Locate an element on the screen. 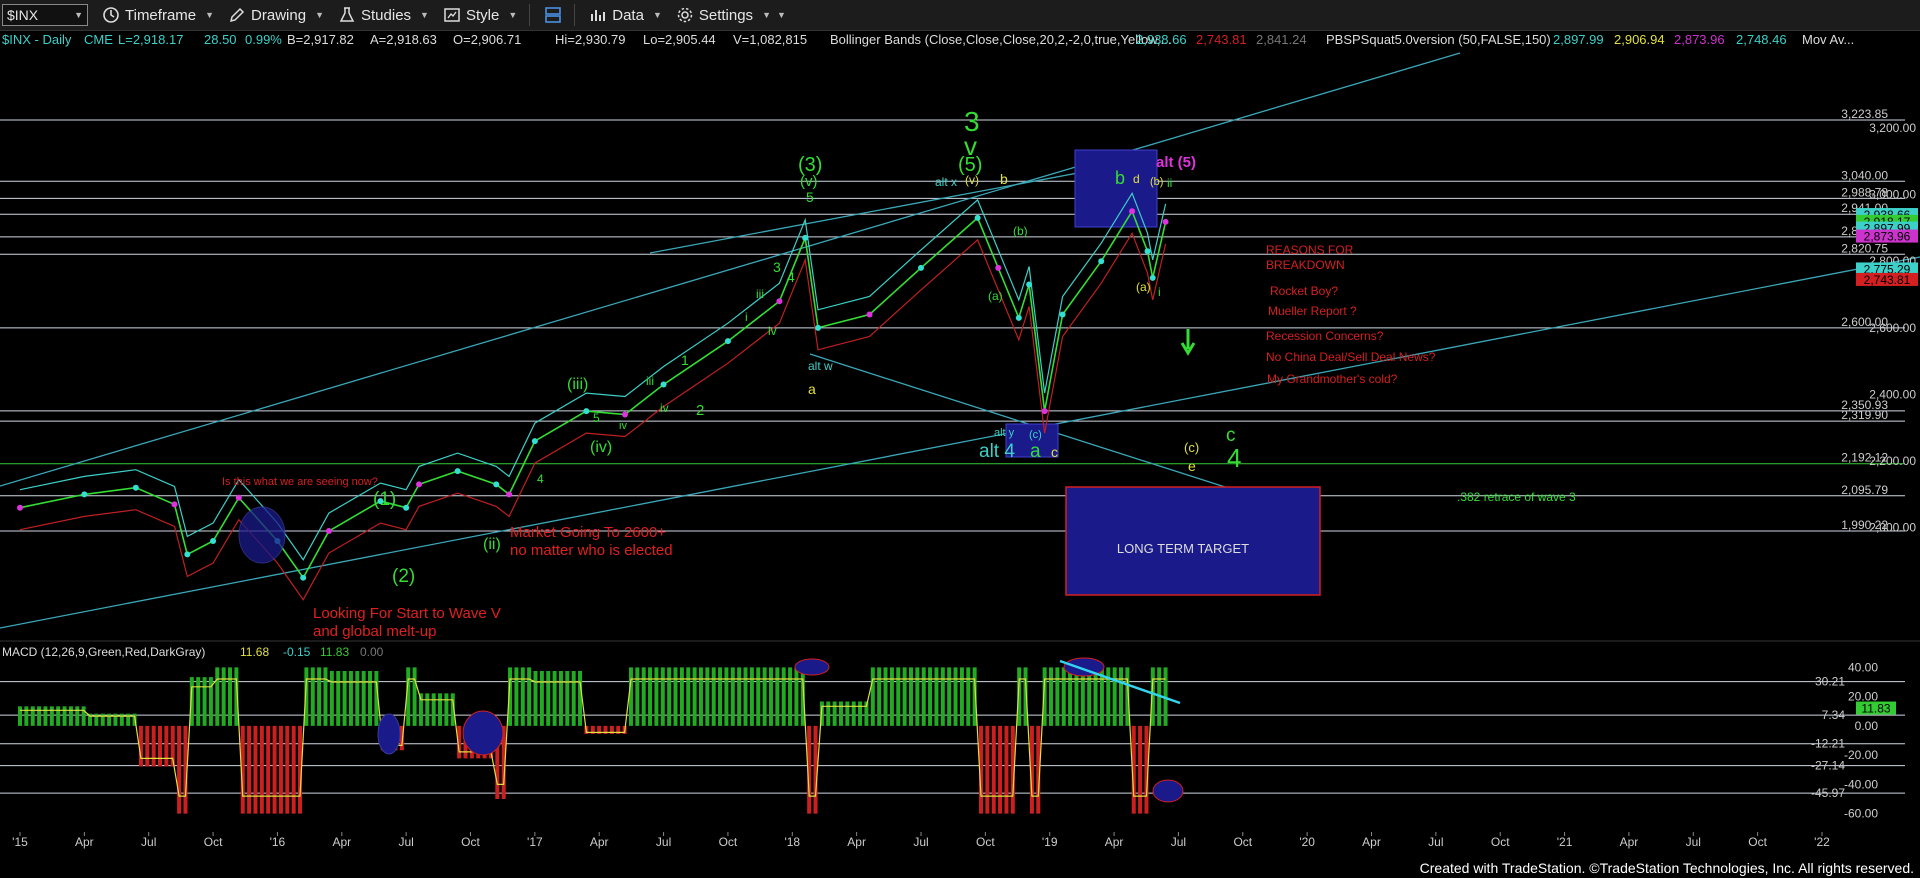  wave-b-green: b is located at coordinates (1120, 178).